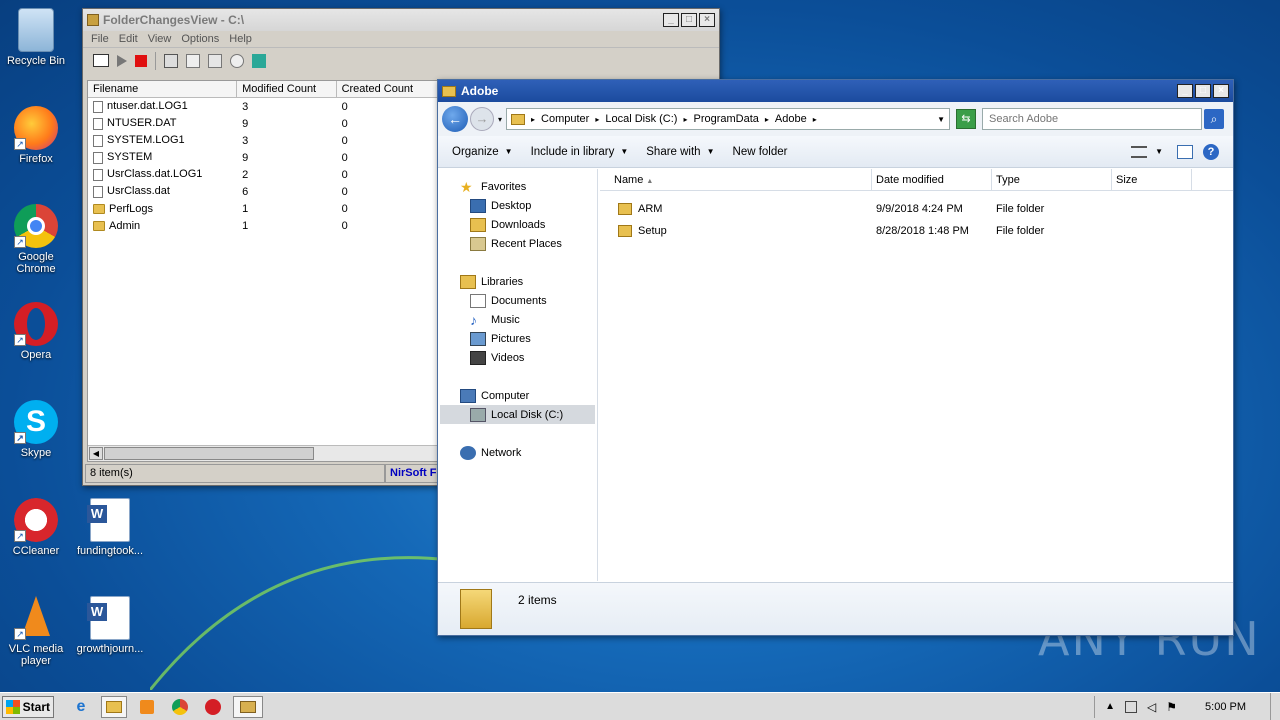  What do you see at coordinates (193, 60) in the screenshot?
I see `copy-icon` at bounding box center [193, 60].